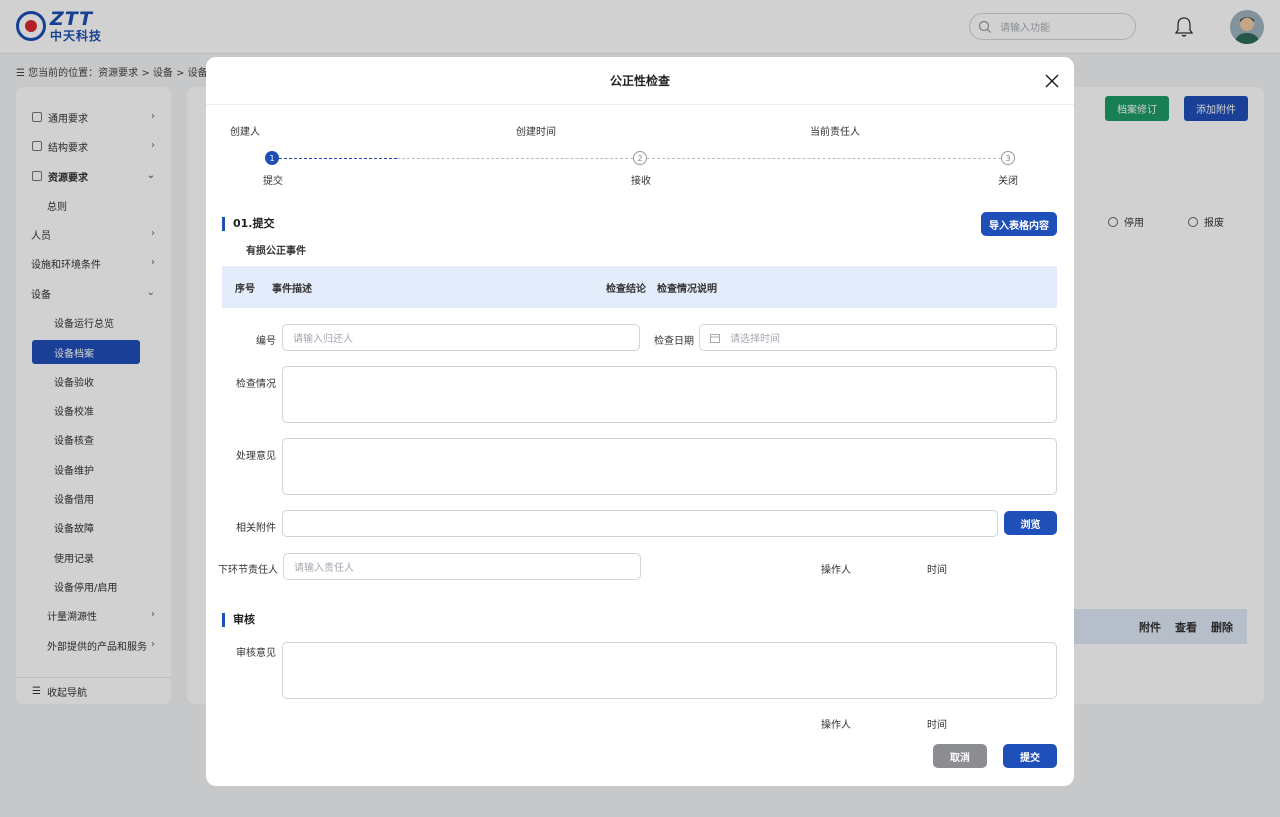  I want to click on check-date-input: 请选择时间, so click(878, 337).